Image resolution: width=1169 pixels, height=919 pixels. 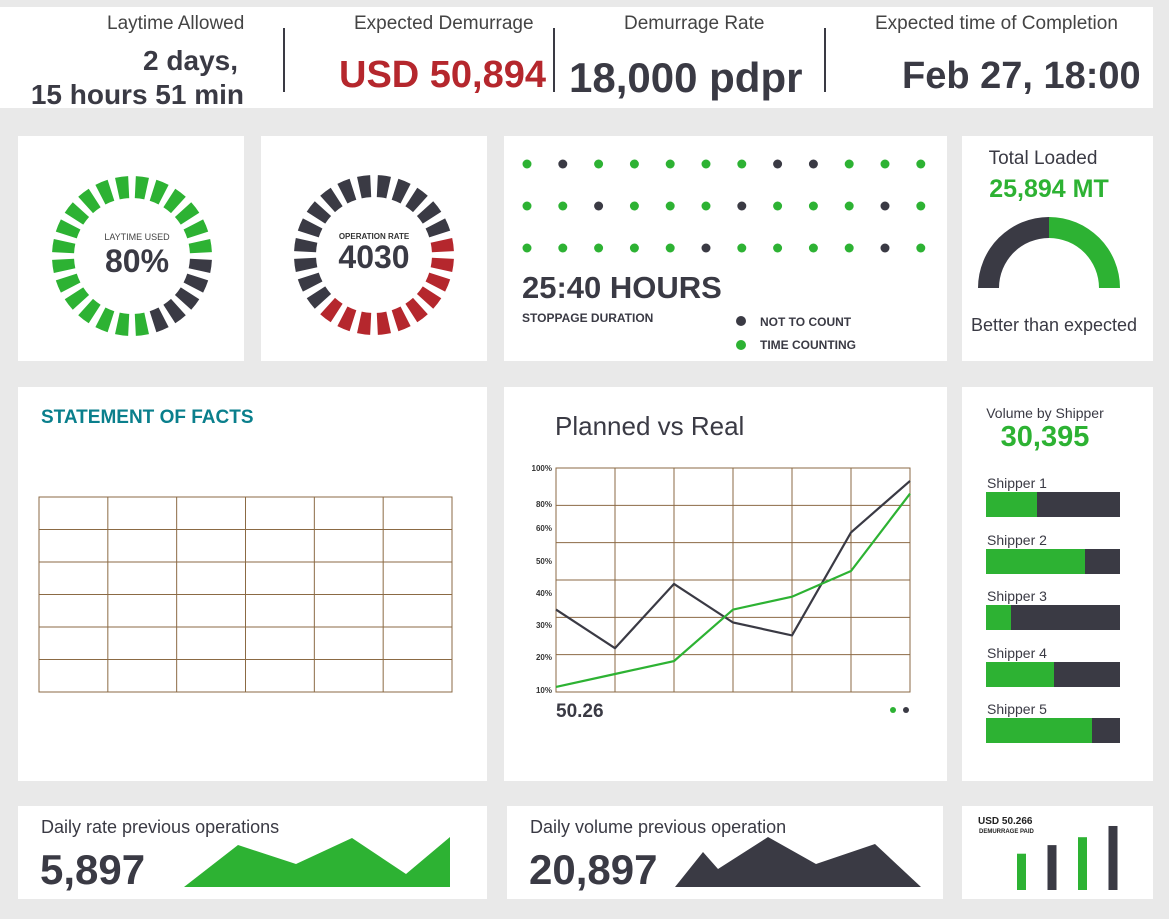 What do you see at coordinates (808, 345) in the screenshot?
I see `legend-counting: TIME COUNTING` at bounding box center [808, 345].